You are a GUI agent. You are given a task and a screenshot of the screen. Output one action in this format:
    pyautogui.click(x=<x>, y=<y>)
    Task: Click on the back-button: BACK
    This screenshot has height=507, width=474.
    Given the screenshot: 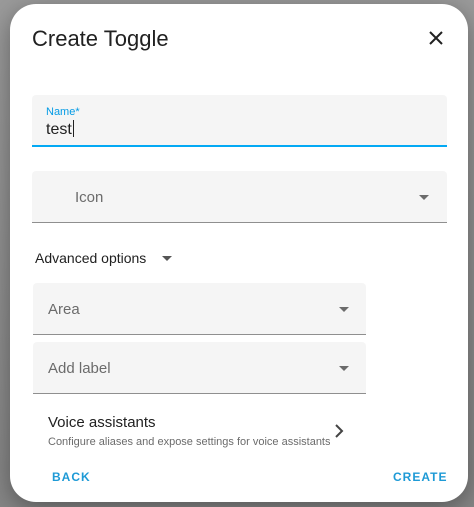 What is the action you would take?
    pyautogui.click(x=71, y=477)
    